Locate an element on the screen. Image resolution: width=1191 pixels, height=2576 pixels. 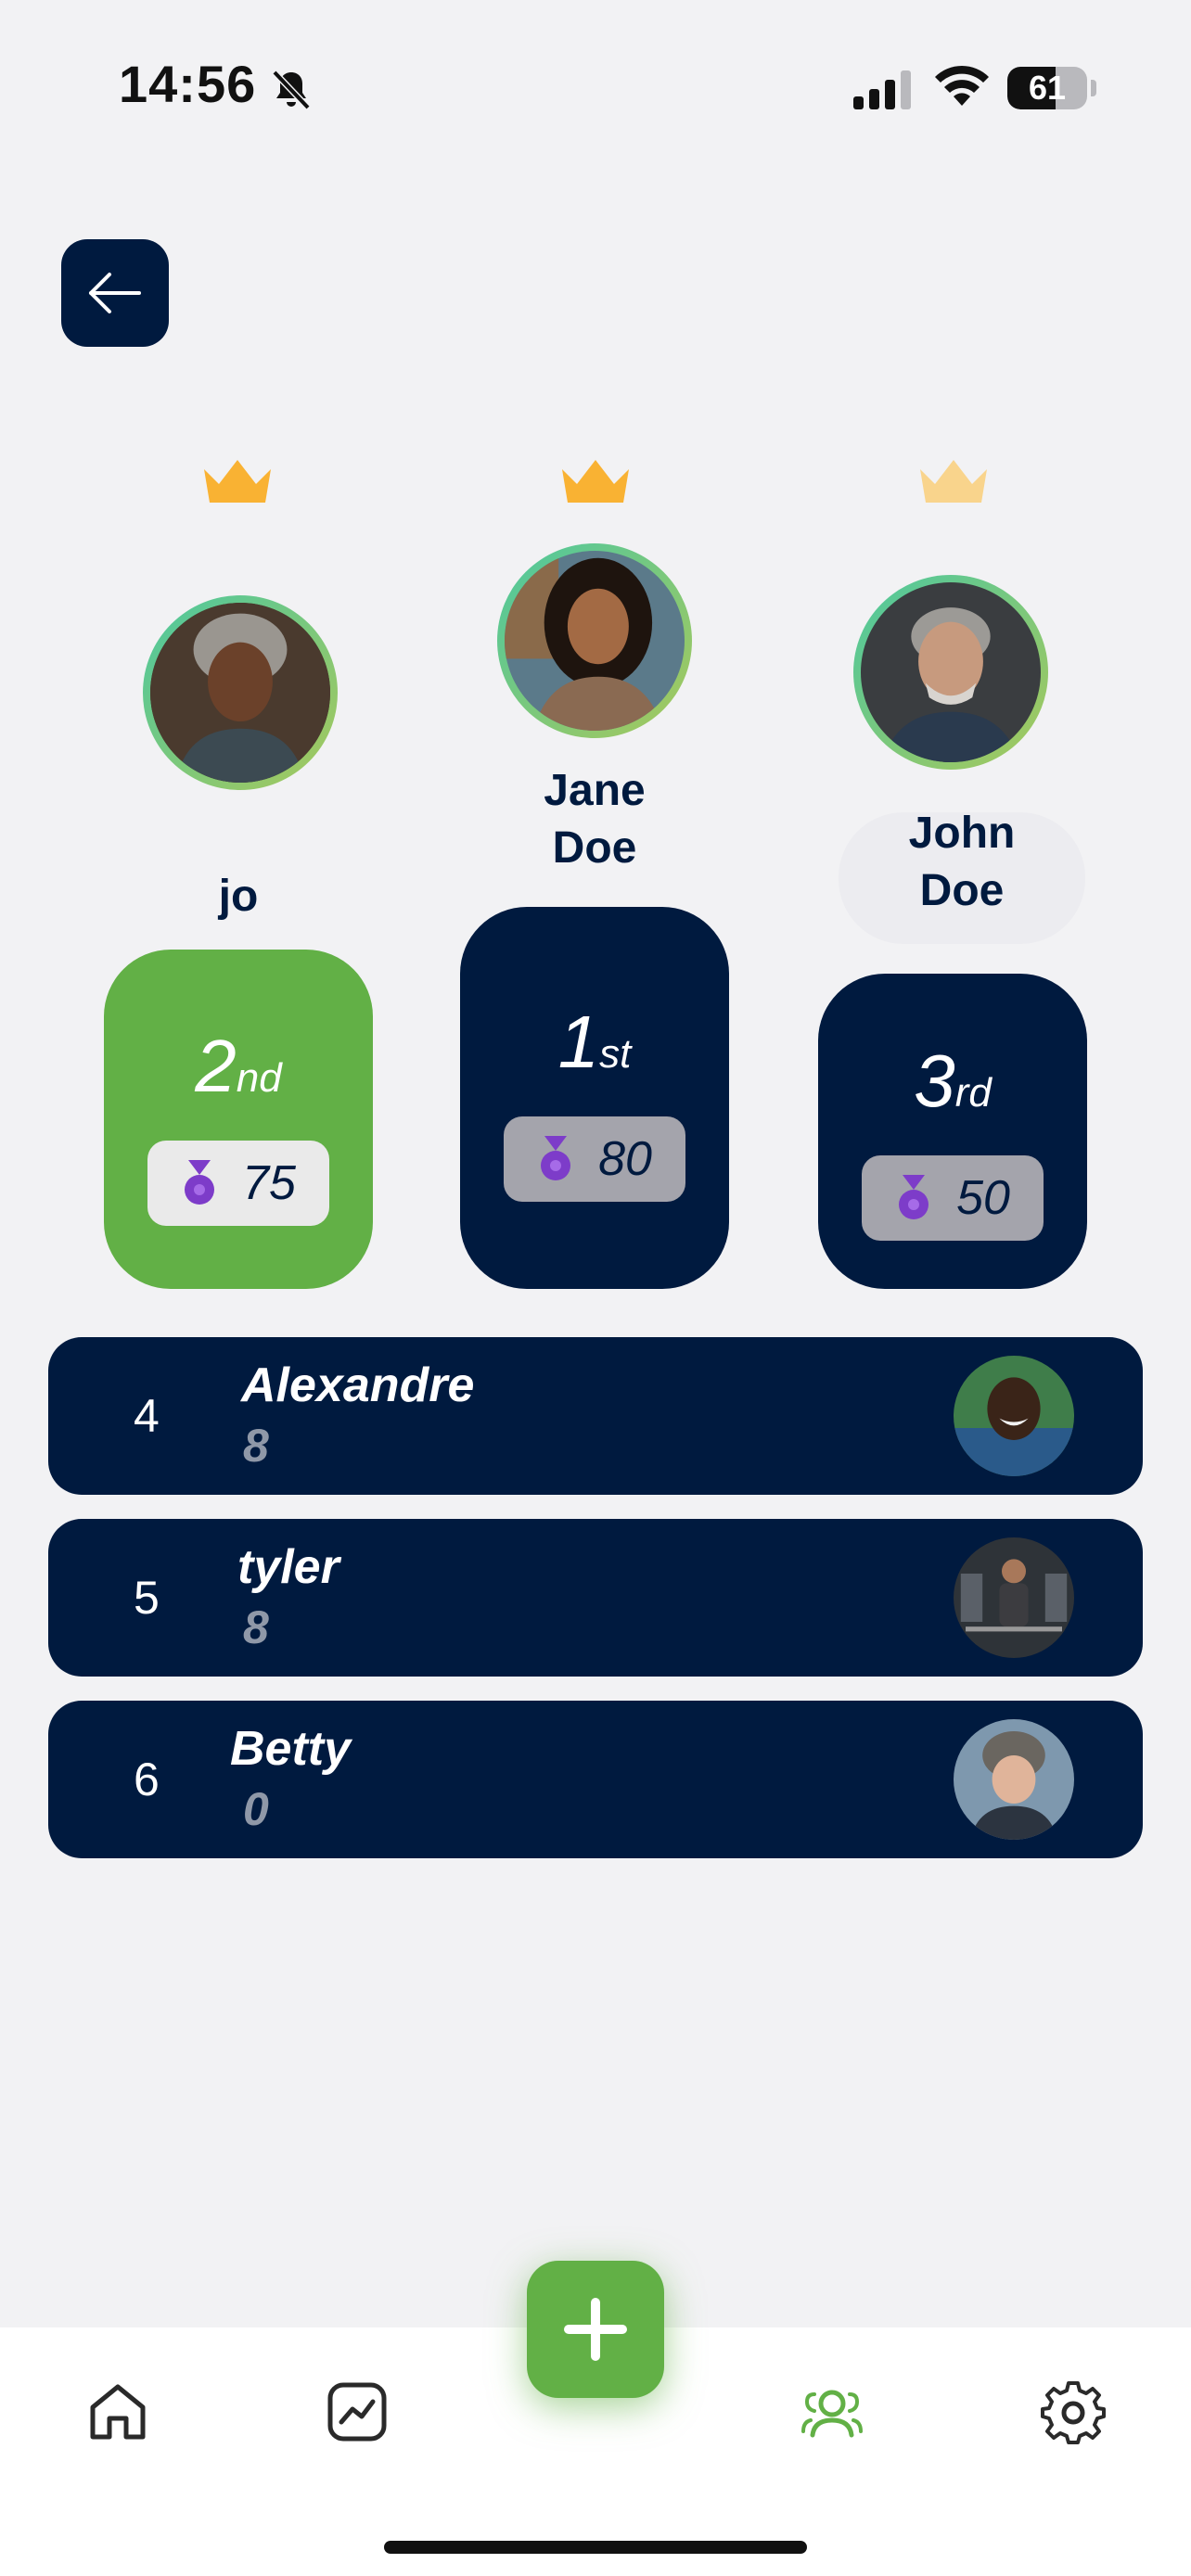
plus-icon is located at coordinates (595, 2329).